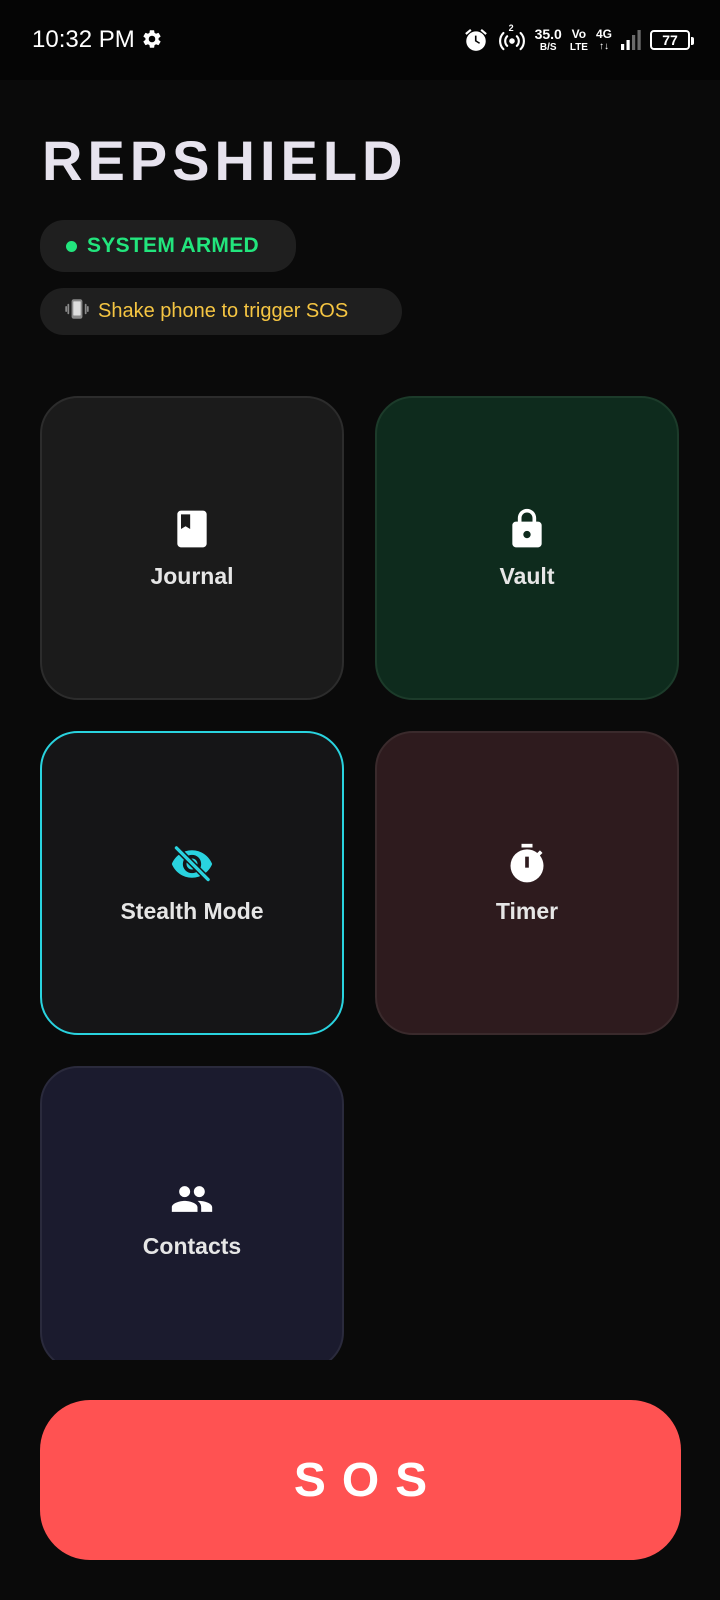 This screenshot has width=720, height=1600. What do you see at coordinates (527, 883) in the screenshot?
I see `timer-tile: Timer` at bounding box center [527, 883].